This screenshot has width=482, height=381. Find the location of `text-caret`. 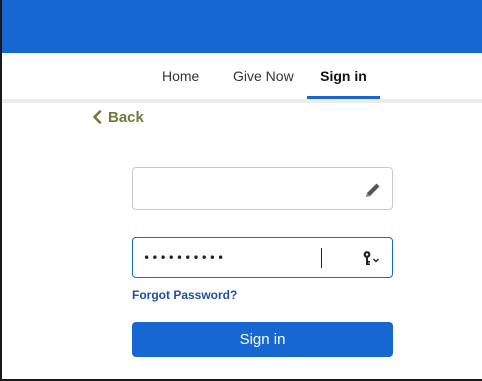

text-caret is located at coordinates (321, 258).